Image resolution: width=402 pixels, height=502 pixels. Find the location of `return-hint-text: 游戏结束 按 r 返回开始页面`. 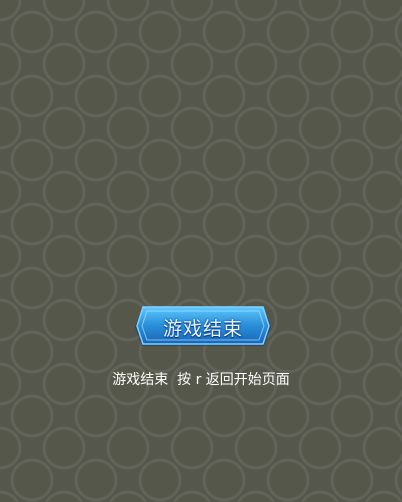

return-hint-text: 游戏结束 按 r 返回开始页面 is located at coordinates (201, 380).